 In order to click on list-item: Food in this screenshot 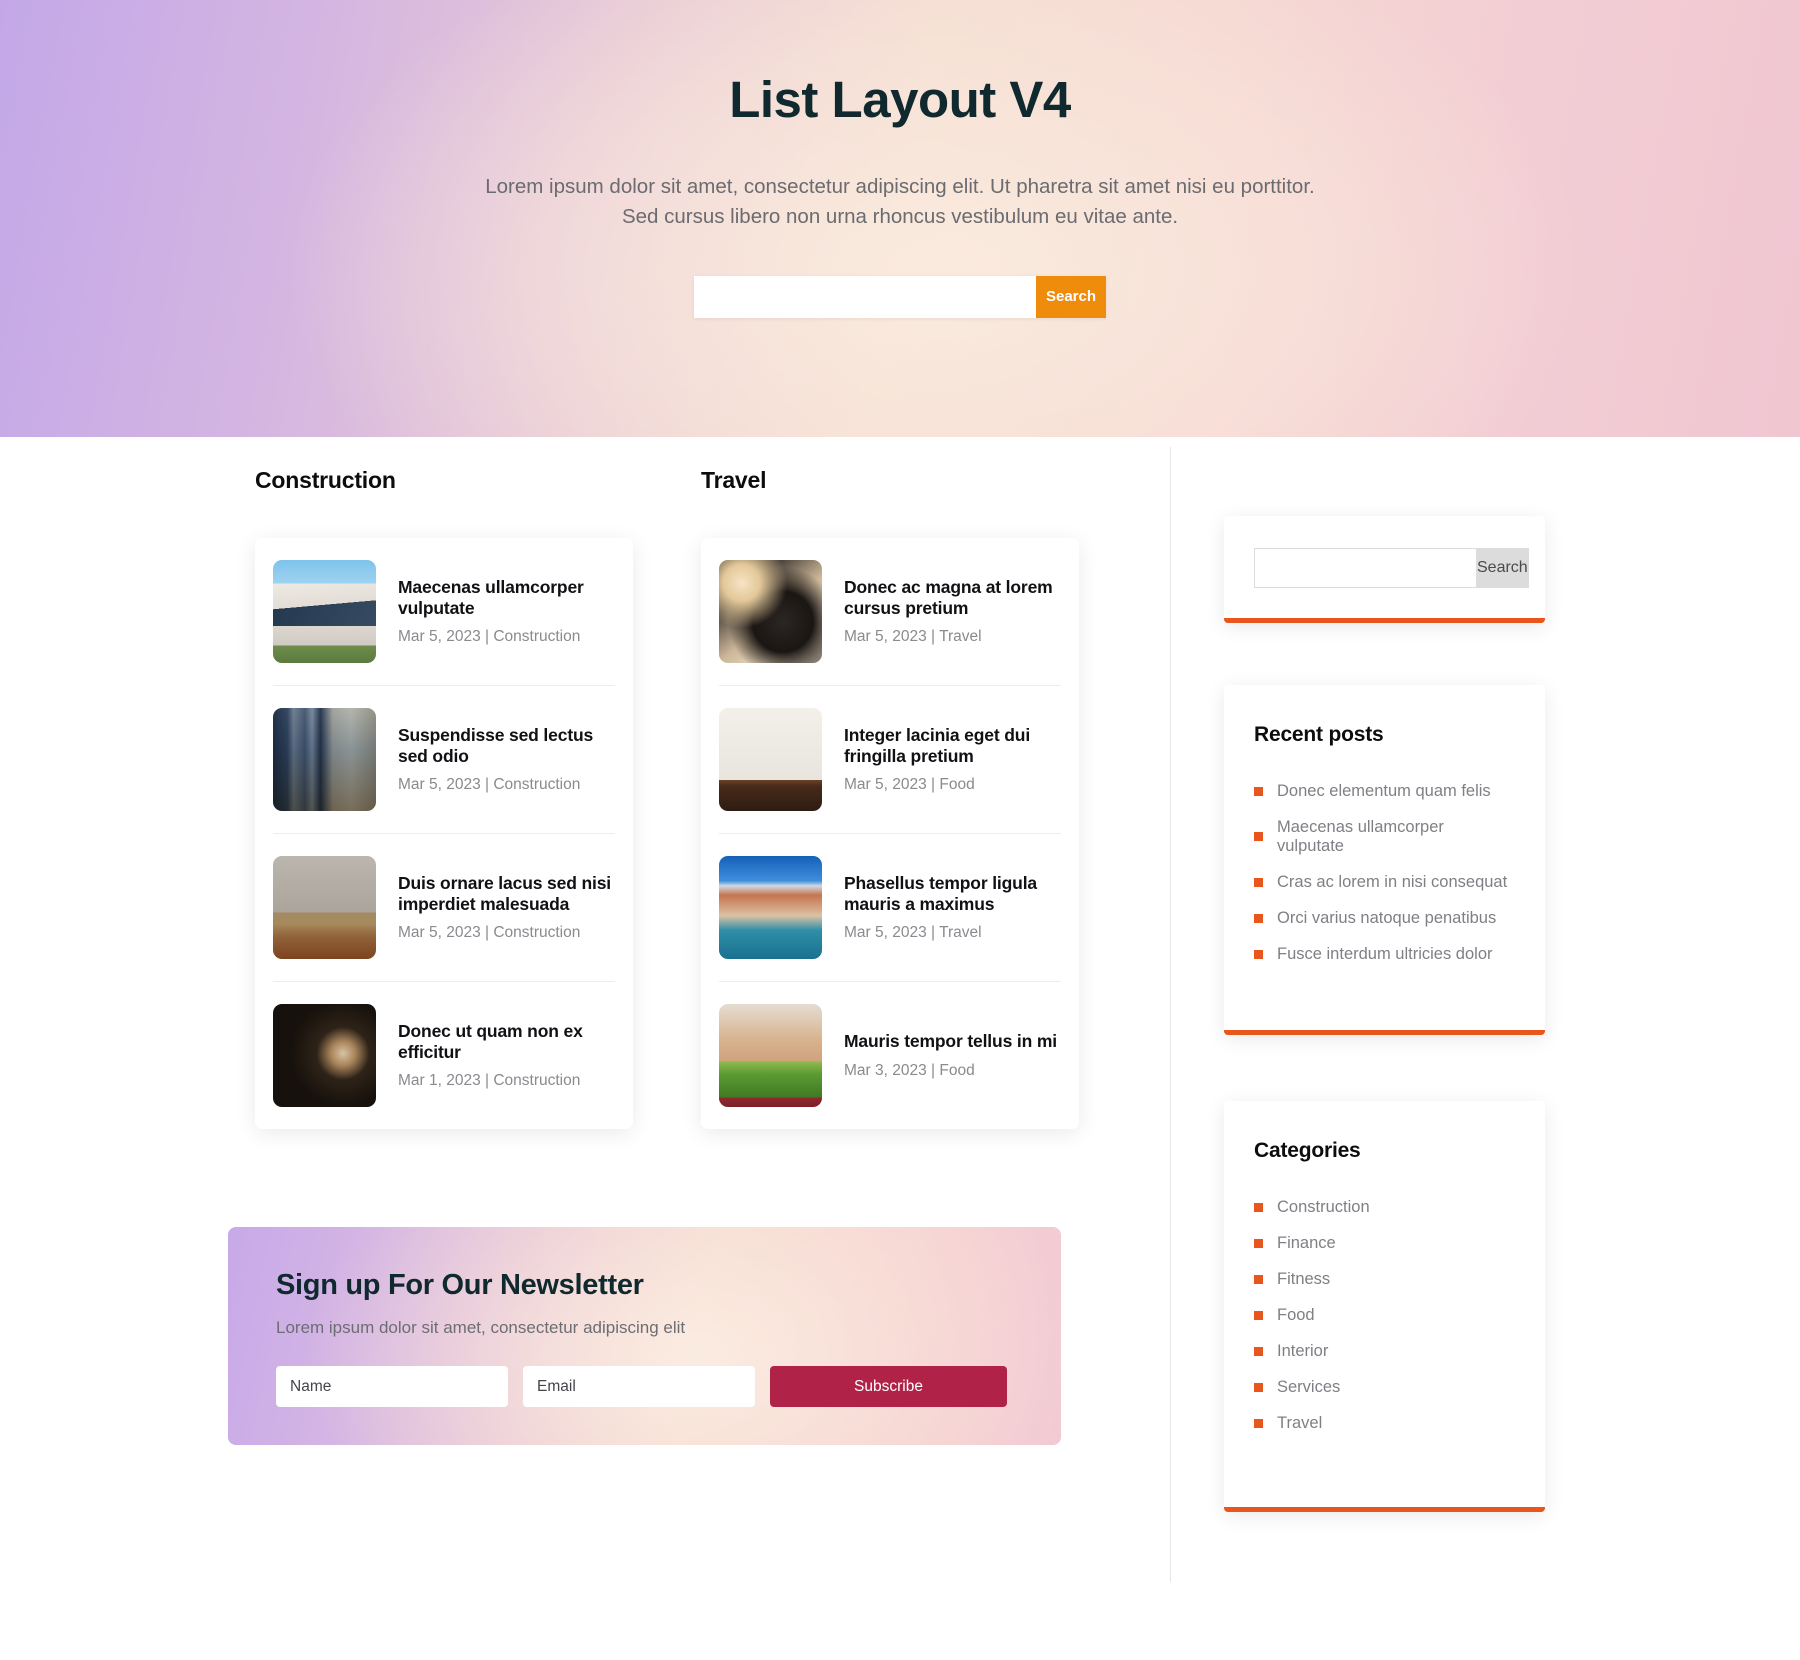, I will do `click(1384, 1315)`.